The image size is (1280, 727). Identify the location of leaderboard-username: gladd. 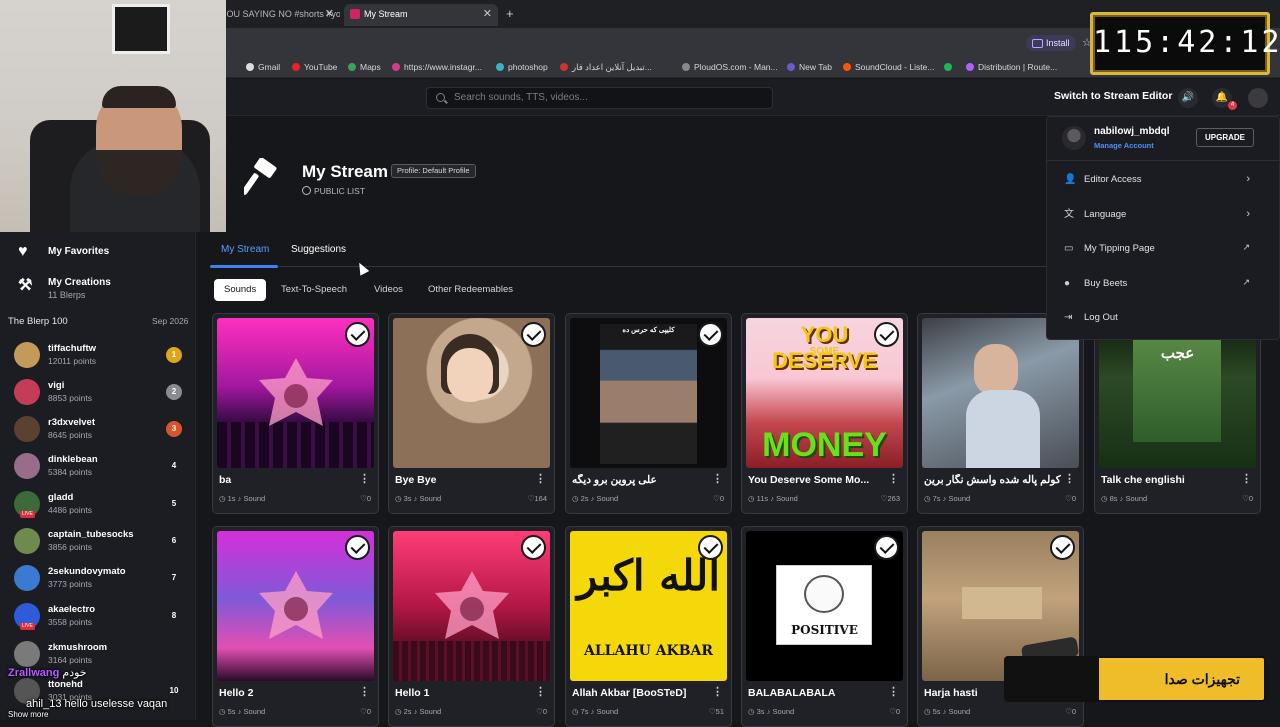
(61, 497).